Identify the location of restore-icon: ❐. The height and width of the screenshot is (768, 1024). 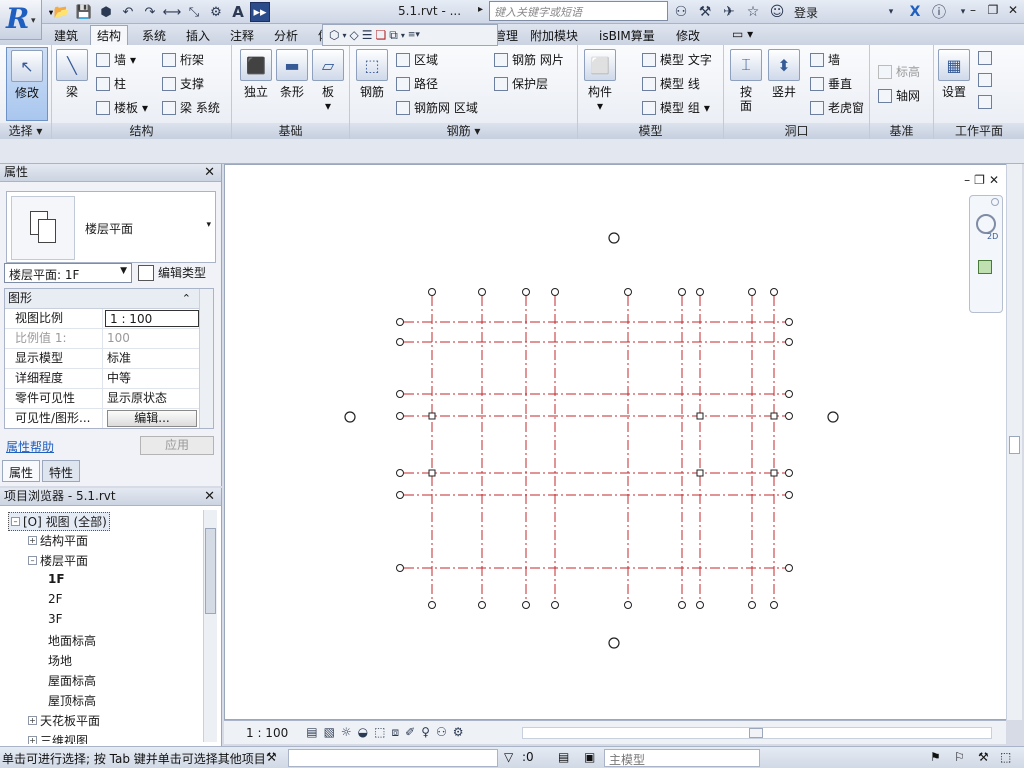
(979, 180).